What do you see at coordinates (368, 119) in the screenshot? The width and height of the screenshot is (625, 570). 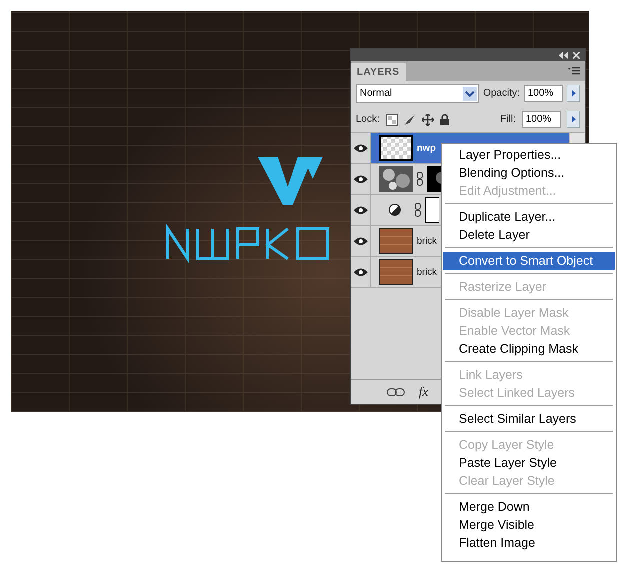 I see `lock-label: Lock:` at bounding box center [368, 119].